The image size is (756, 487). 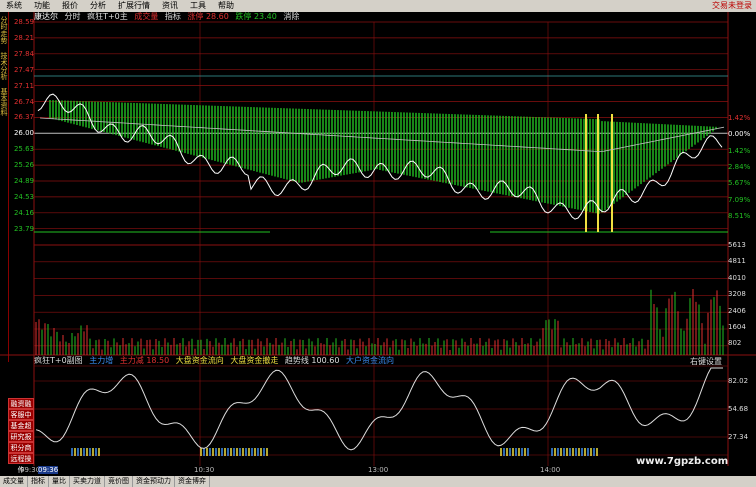 What do you see at coordinates (737, 261) in the screenshot?
I see `volume-tick: 4811` at bounding box center [737, 261].